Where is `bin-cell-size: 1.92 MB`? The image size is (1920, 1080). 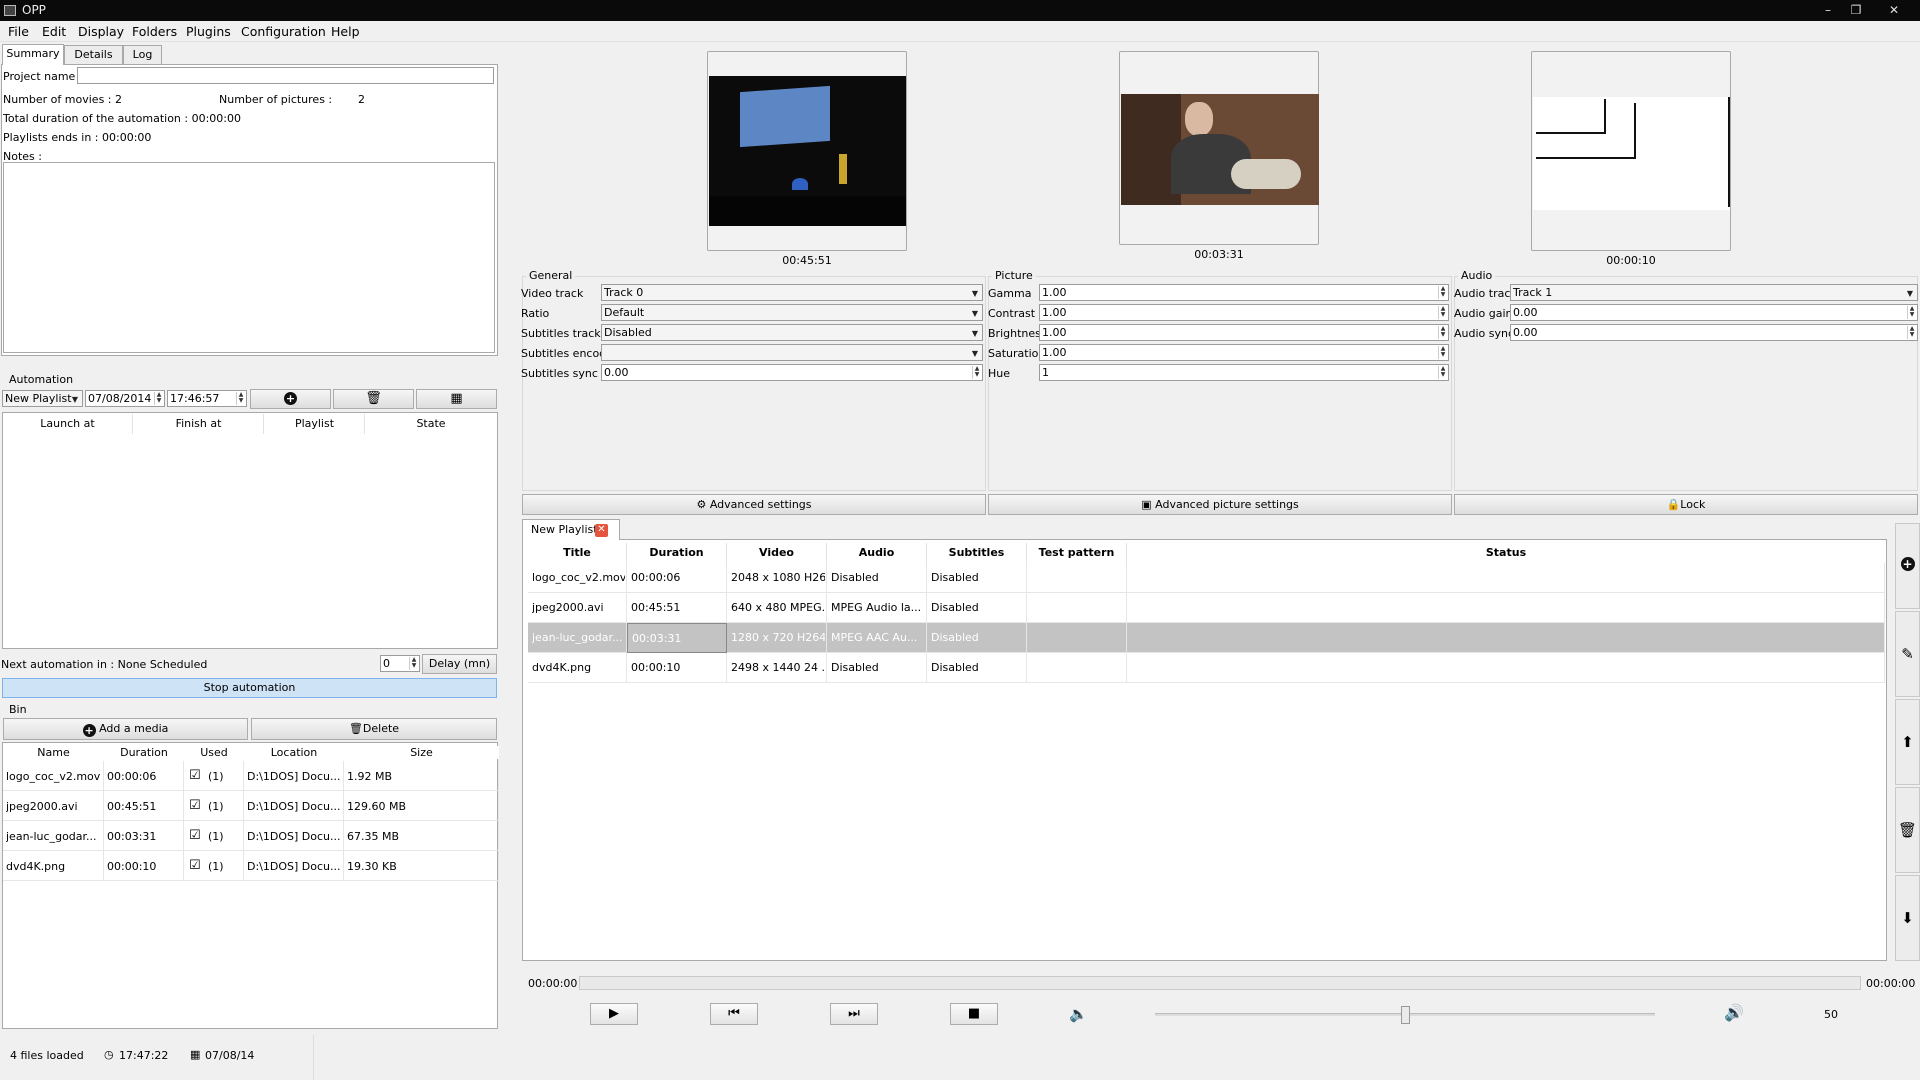 bin-cell-size: 1.92 MB is located at coordinates (421, 776).